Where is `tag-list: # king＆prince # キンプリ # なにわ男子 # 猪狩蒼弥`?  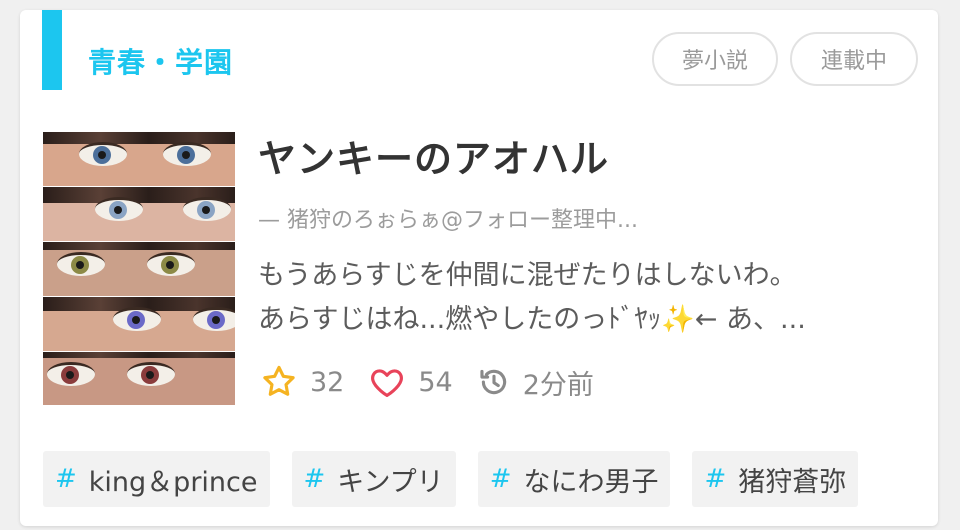 tag-list: # king＆prince # キンプリ # なにわ男子 # 猪狩蒼弥 is located at coordinates (461, 479).